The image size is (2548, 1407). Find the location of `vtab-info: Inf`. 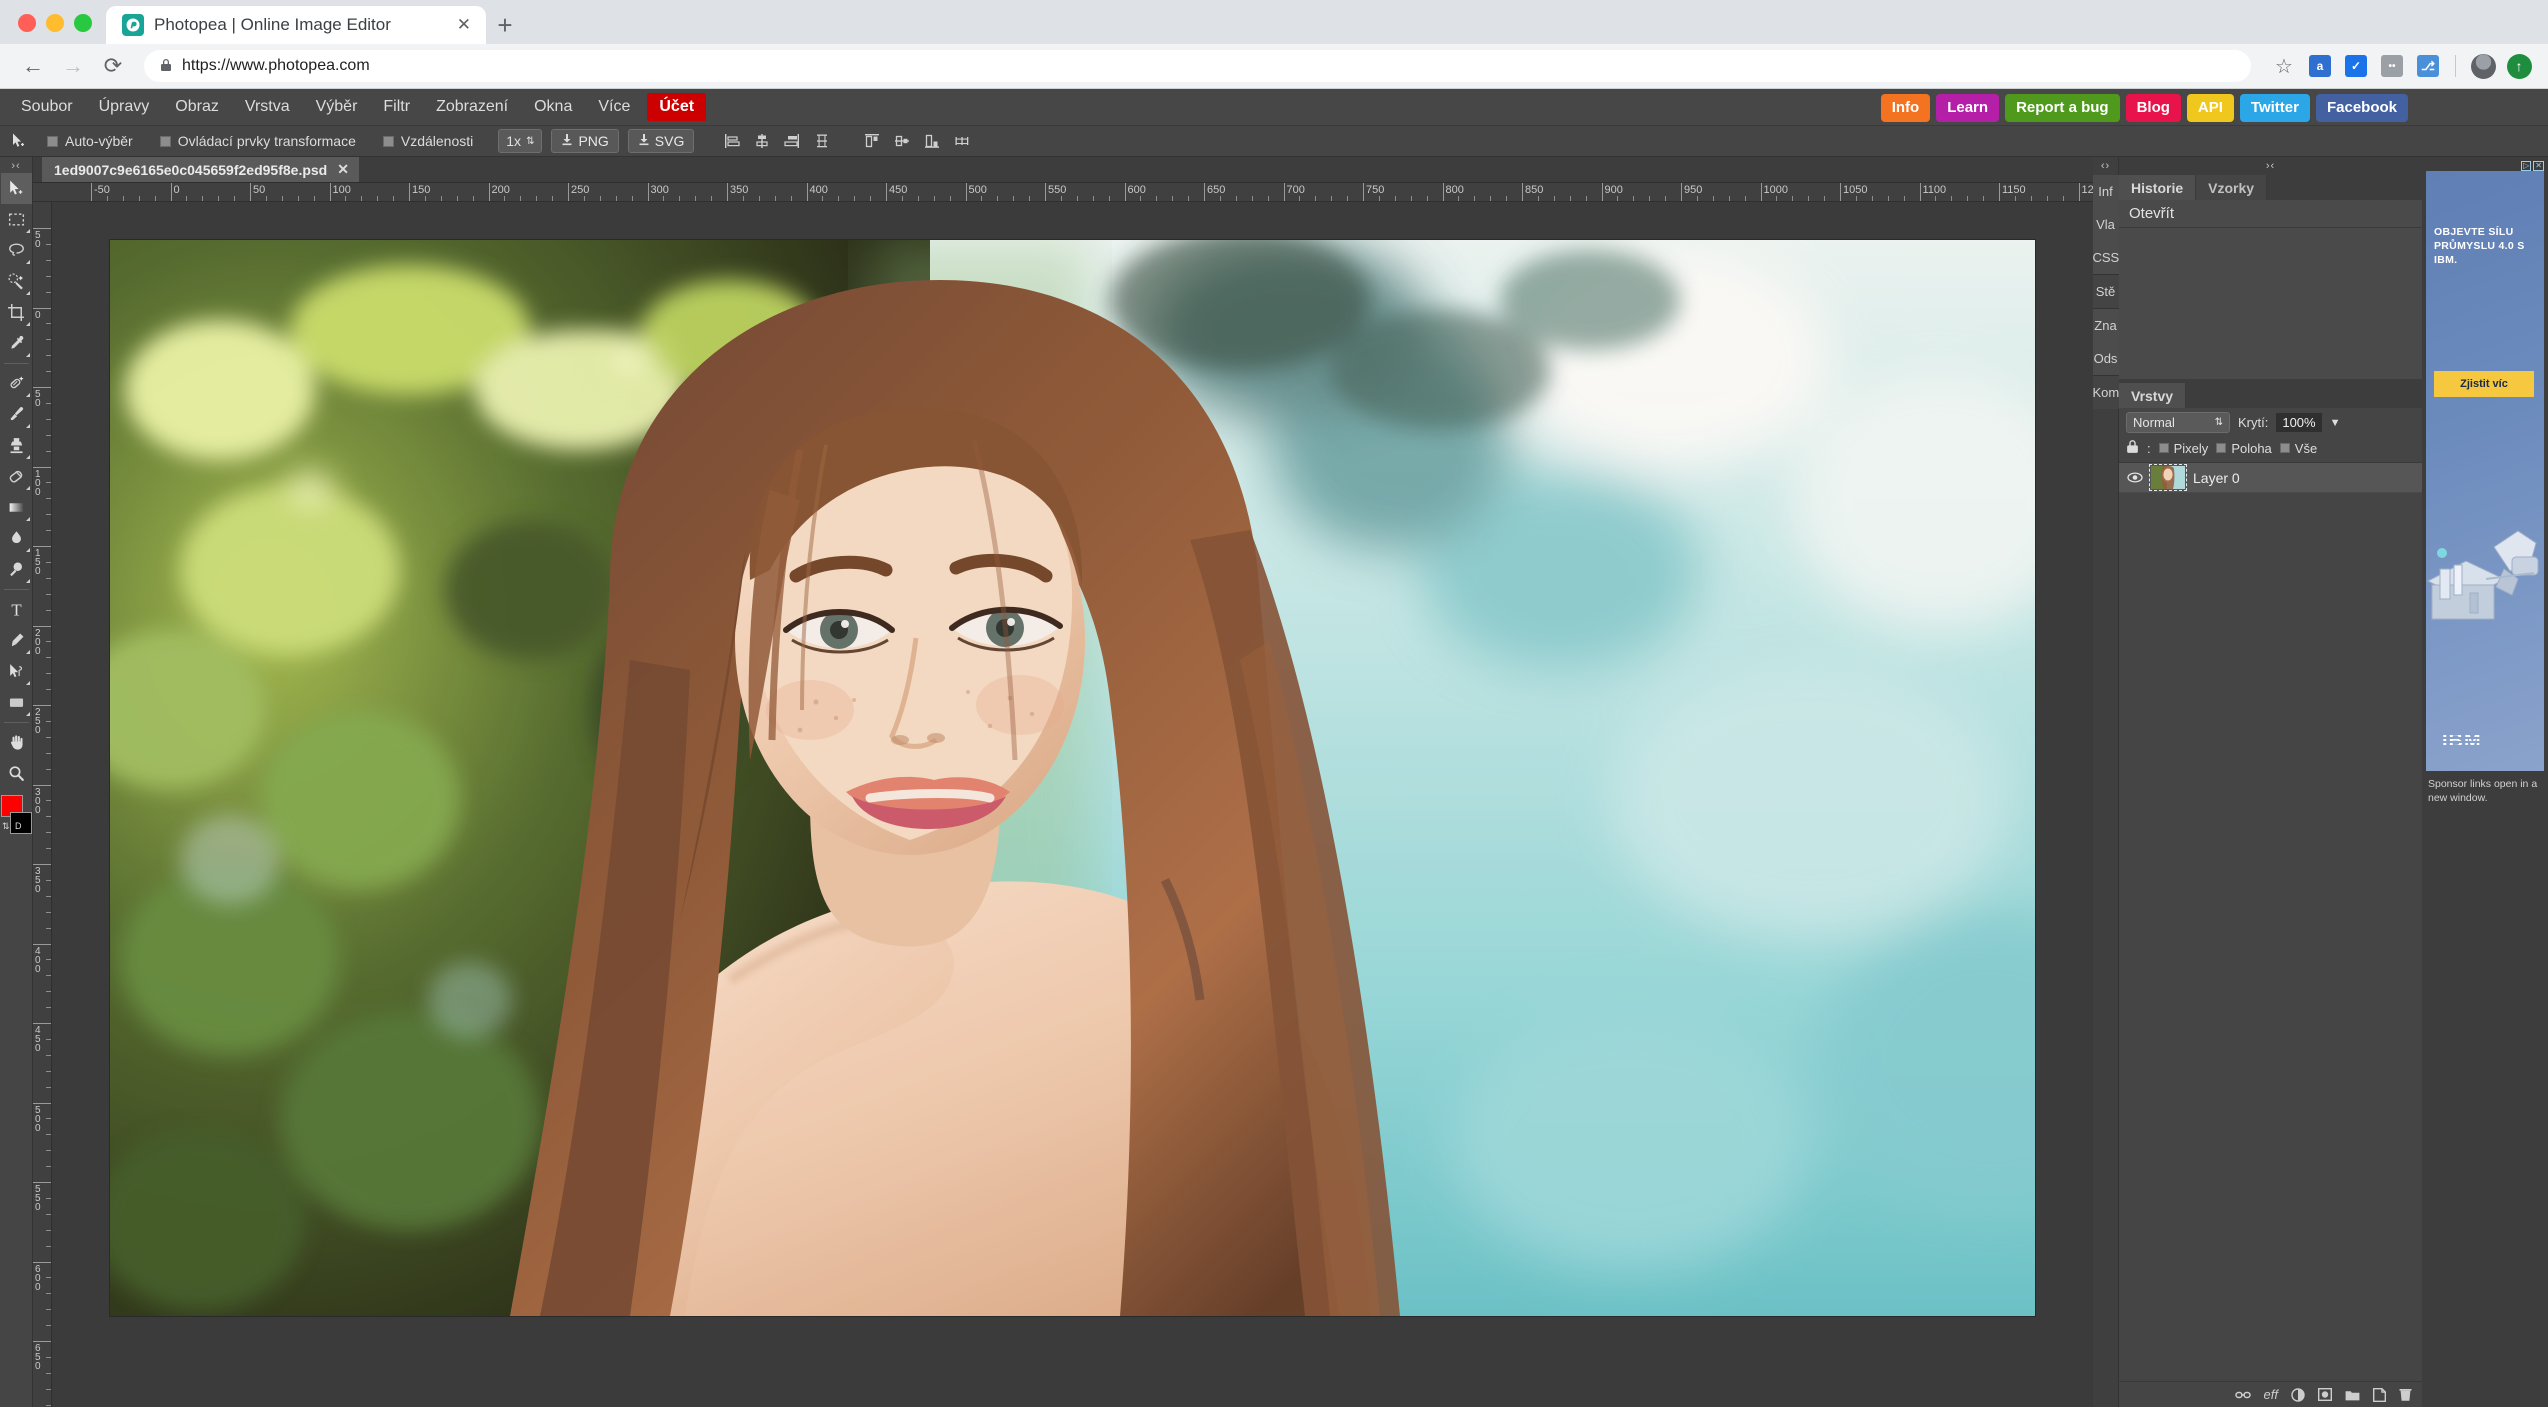

vtab-info: Inf is located at coordinates (2105, 191).